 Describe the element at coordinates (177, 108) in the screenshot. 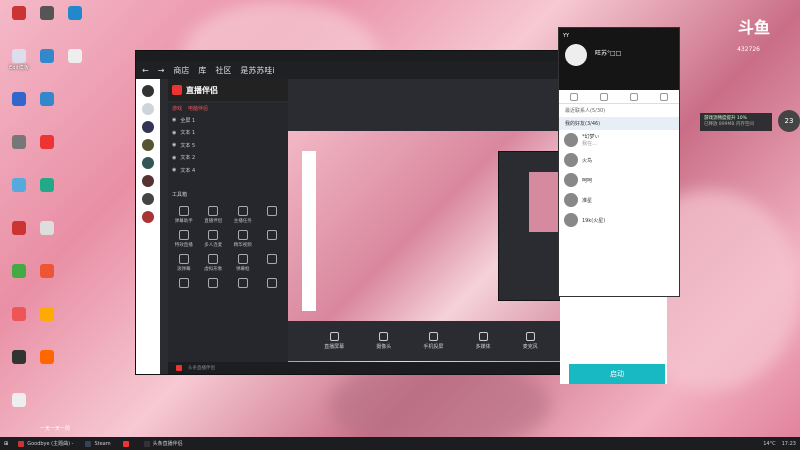

I see `tab-game: 游戏` at that location.